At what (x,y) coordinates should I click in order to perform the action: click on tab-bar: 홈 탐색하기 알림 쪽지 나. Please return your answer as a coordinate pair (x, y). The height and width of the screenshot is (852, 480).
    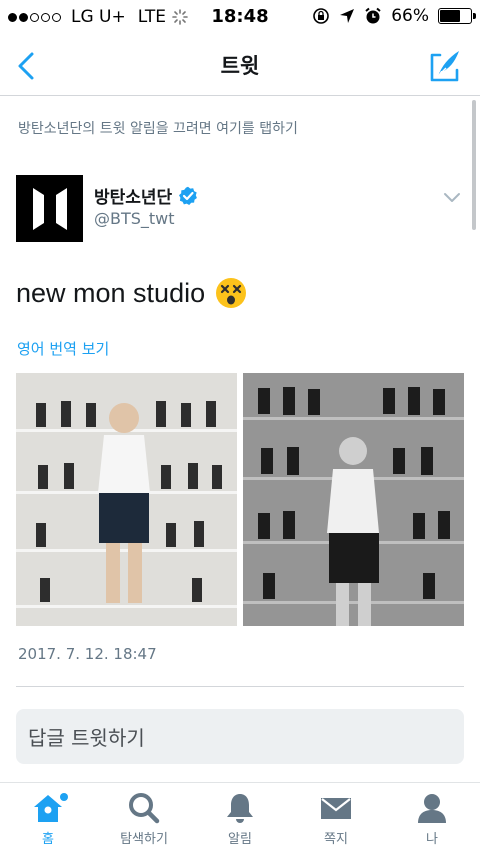
    Looking at the image, I should click on (240, 817).